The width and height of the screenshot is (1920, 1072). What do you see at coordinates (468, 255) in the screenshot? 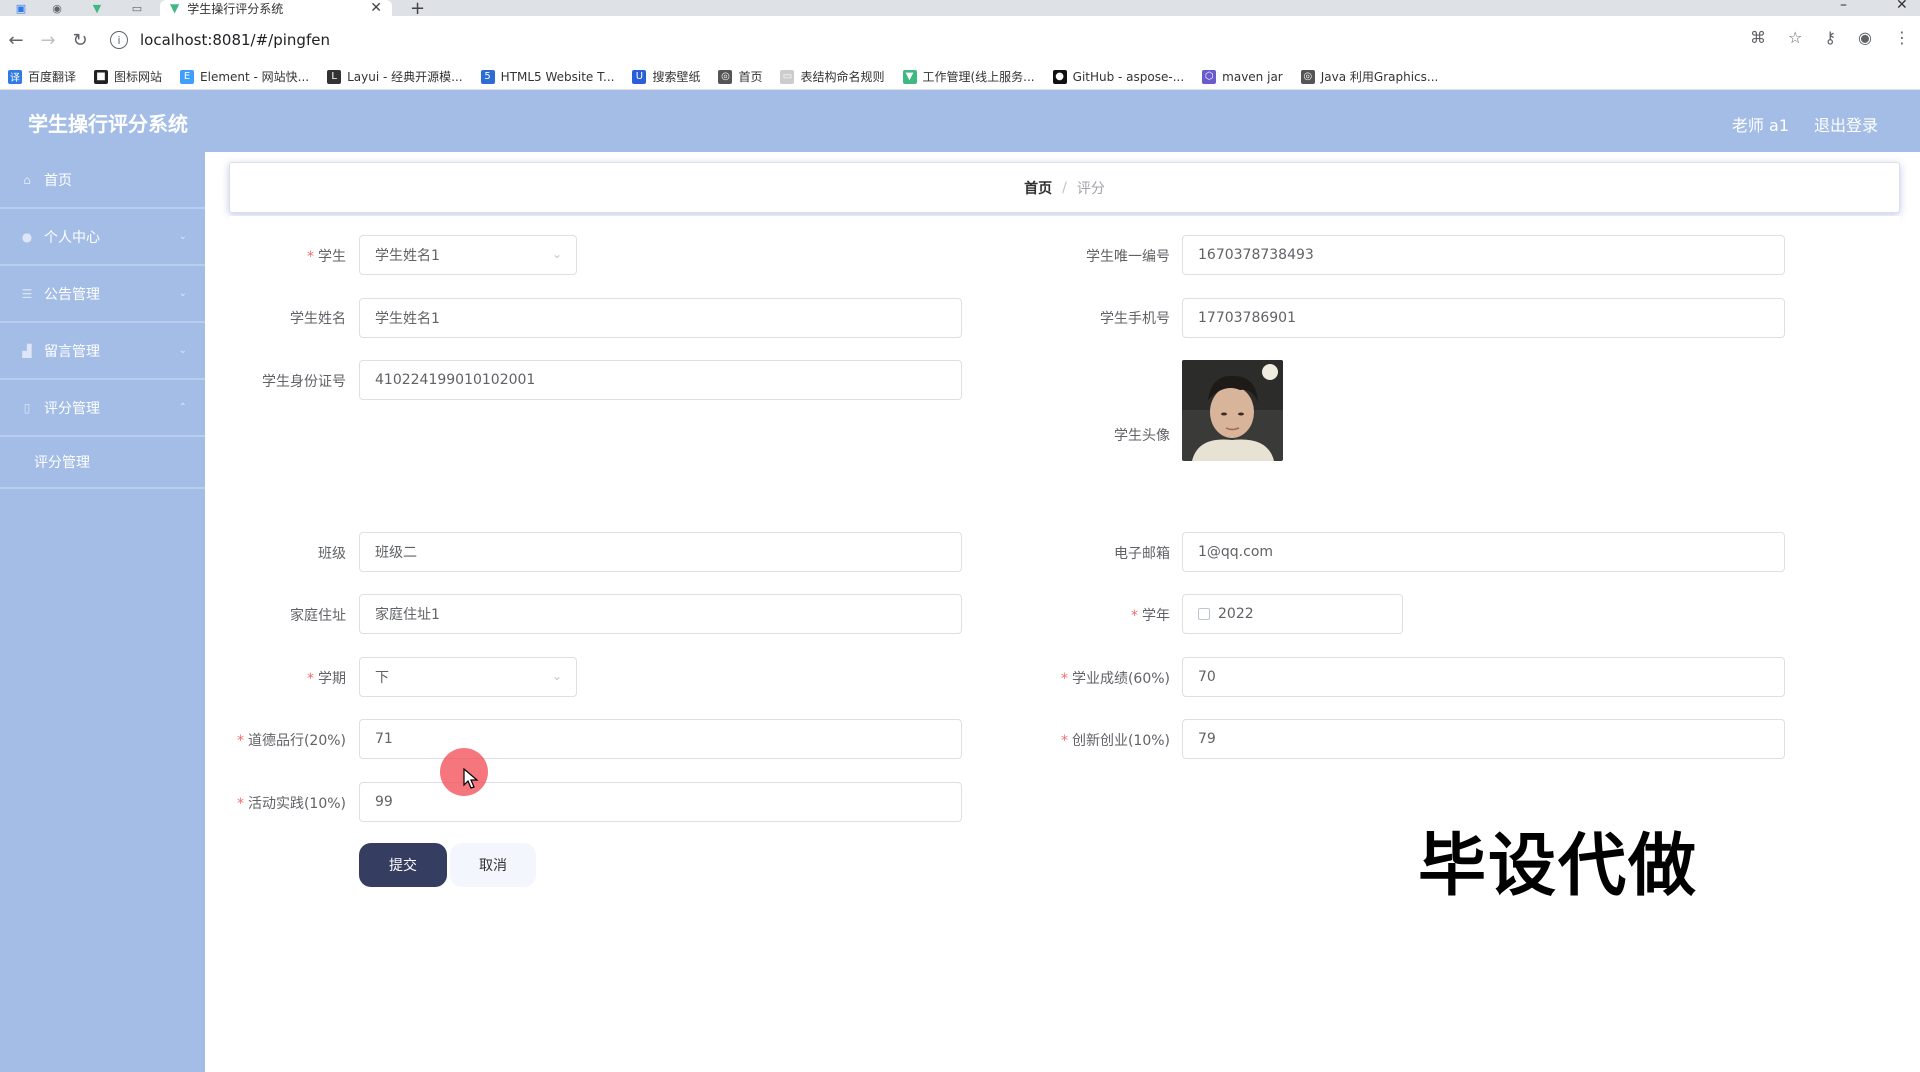
I see `student-select: 学生姓名1 ⌄` at bounding box center [468, 255].